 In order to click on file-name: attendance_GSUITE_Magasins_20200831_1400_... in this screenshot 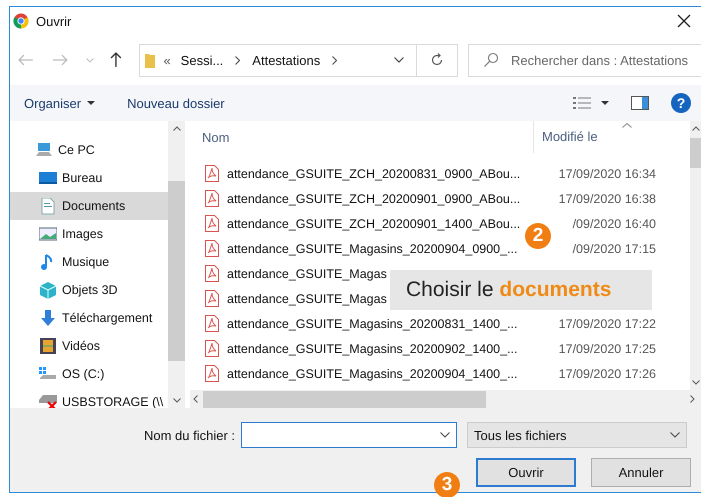, I will do `click(372, 323)`.